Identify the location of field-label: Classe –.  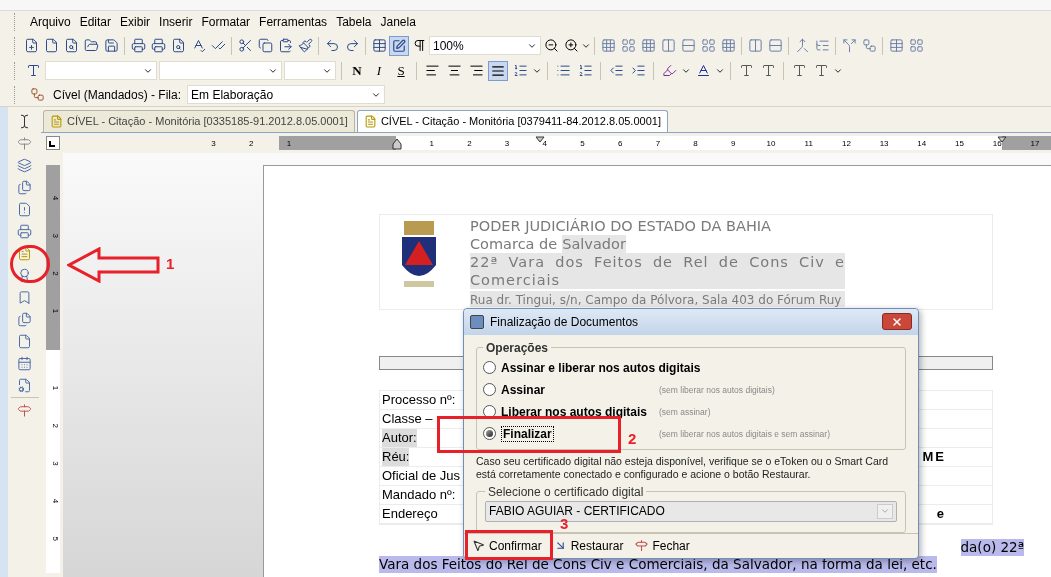
(407, 419).